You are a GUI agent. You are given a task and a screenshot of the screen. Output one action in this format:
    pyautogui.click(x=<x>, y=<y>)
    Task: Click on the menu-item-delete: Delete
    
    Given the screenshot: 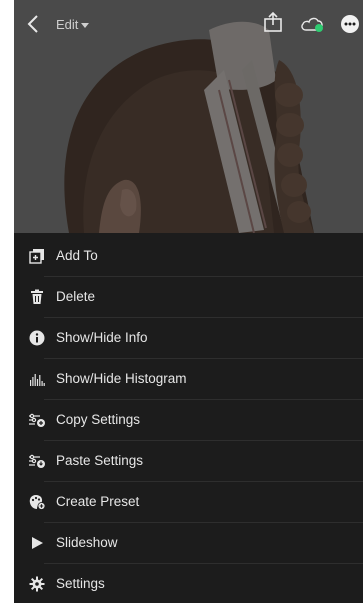 What is the action you would take?
    pyautogui.click(x=188, y=297)
    